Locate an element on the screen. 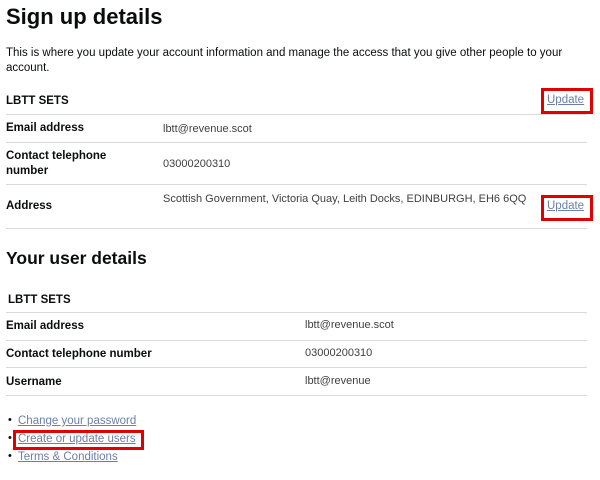 The height and width of the screenshot is (480, 600). user-username-label: Username is located at coordinates (34, 382).